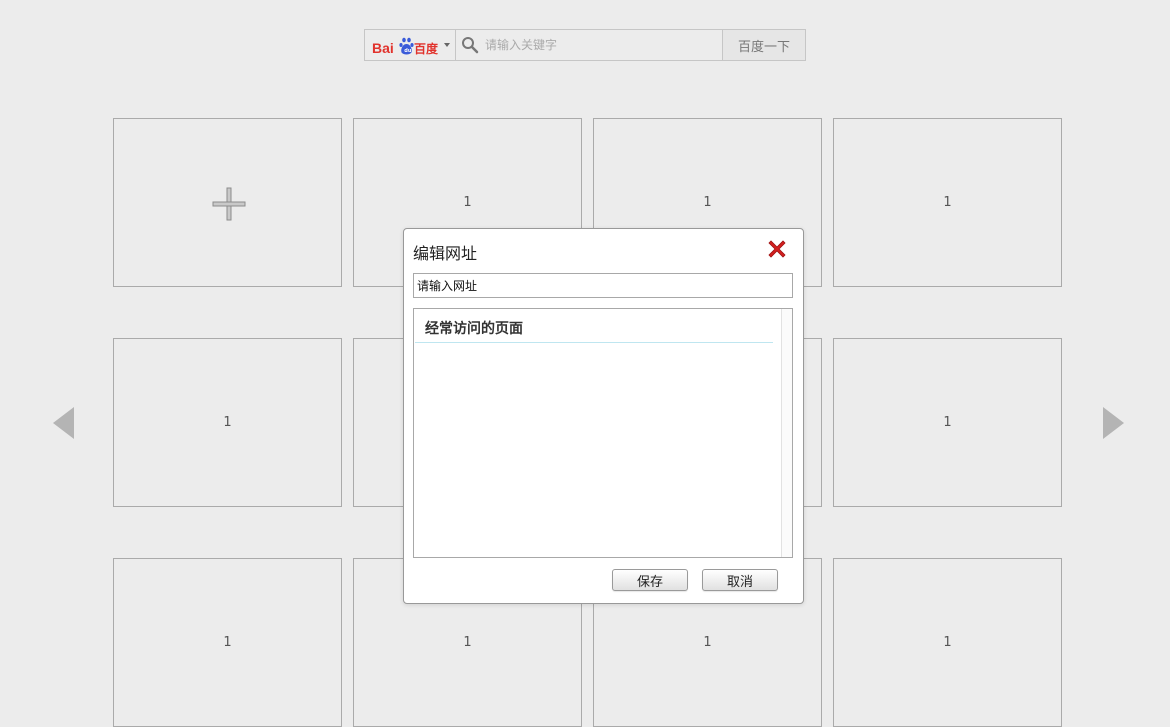 The width and height of the screenshot is (1170, 727). What do you see at coordinates (777, 249) in the screenshot?
I see `close-icon` at bounding box center [777, 249].